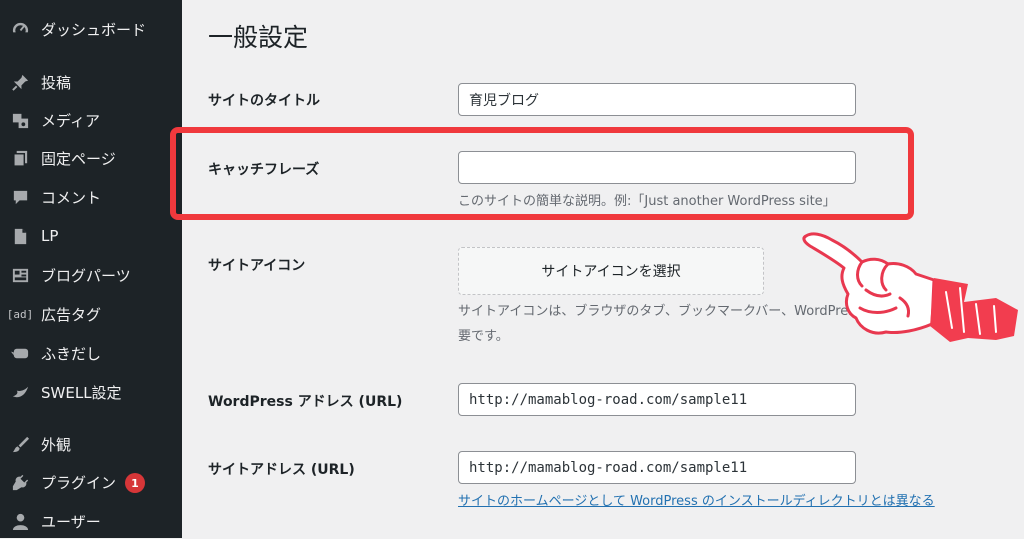 Image resolution: width=1024 pixels, height=539 pixels. What do you see at coordinates (608, 399) in the screenshot?
I see `wordpress-address-value: http://mamablog-road.com/sample11` at bounding box center [608, 399].